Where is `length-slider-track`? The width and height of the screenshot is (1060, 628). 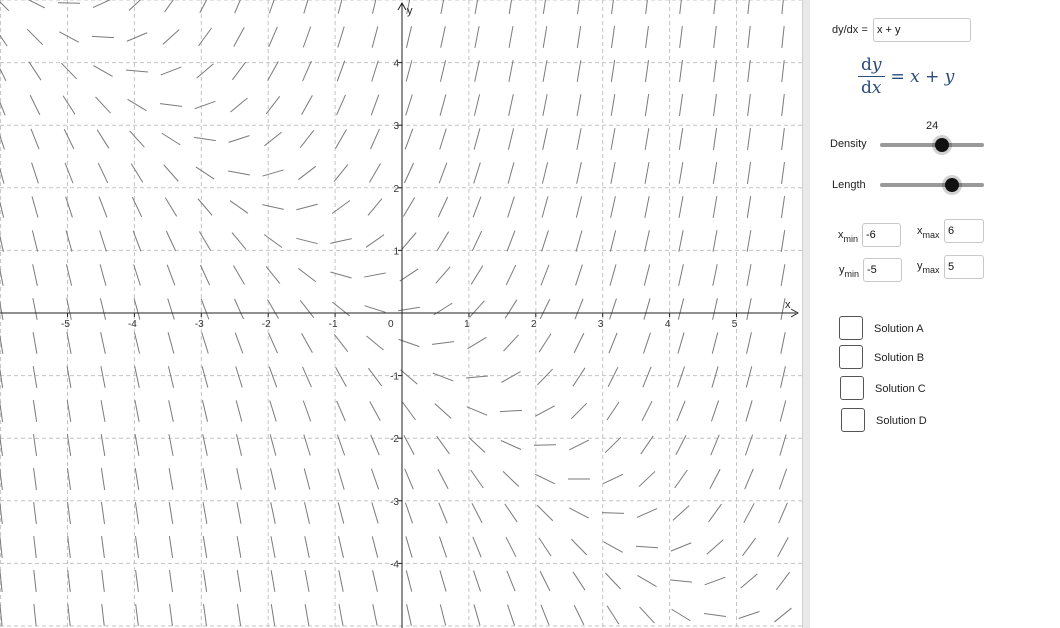
length-slider-track is located at coordinates (932, 185).